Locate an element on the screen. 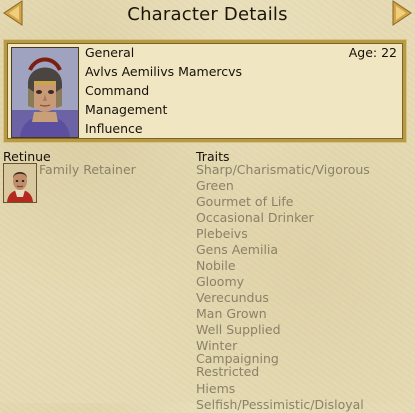 The height and width of the screenshot is (413, 415). retainer-portrait is located at coordinates (20, 183).